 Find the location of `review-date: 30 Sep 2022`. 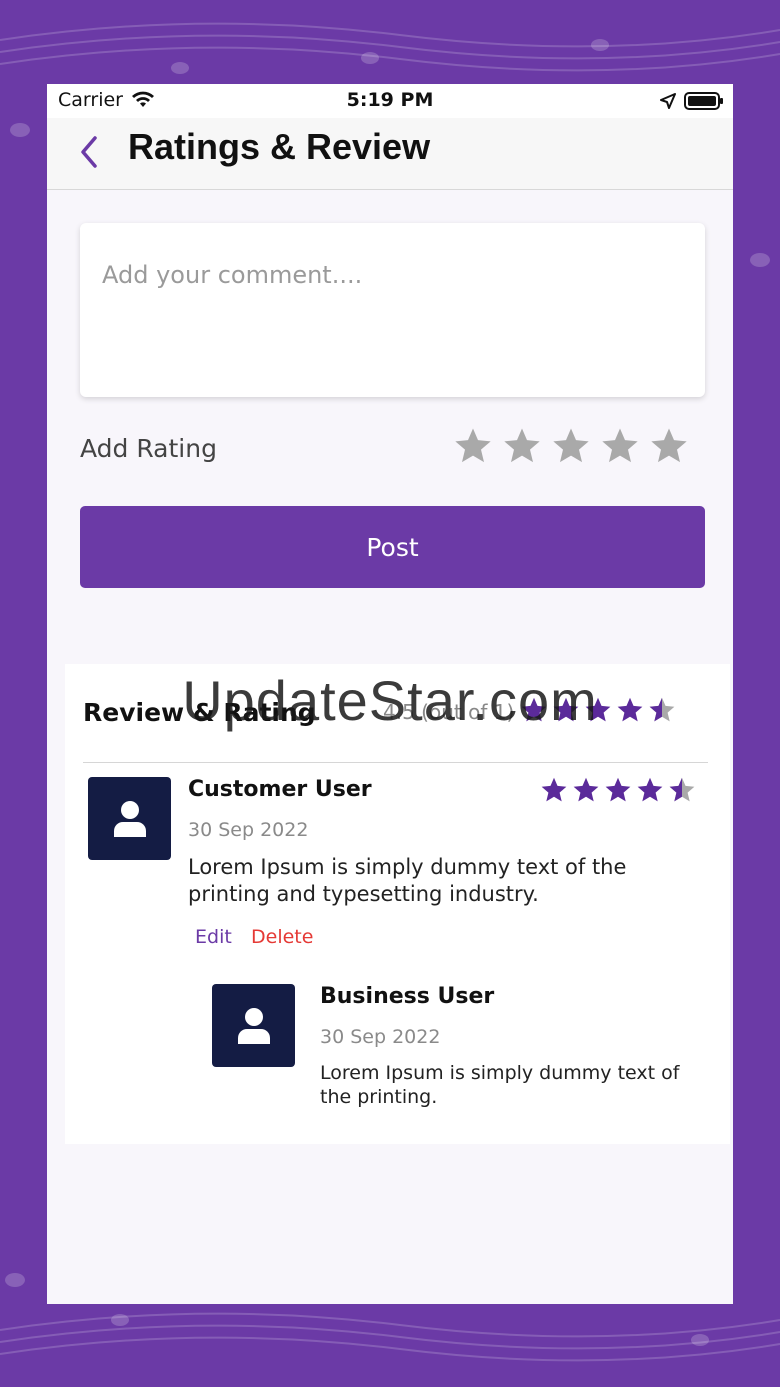

review-date: 30 Sep 2022 is located at coordinates (248, 830).